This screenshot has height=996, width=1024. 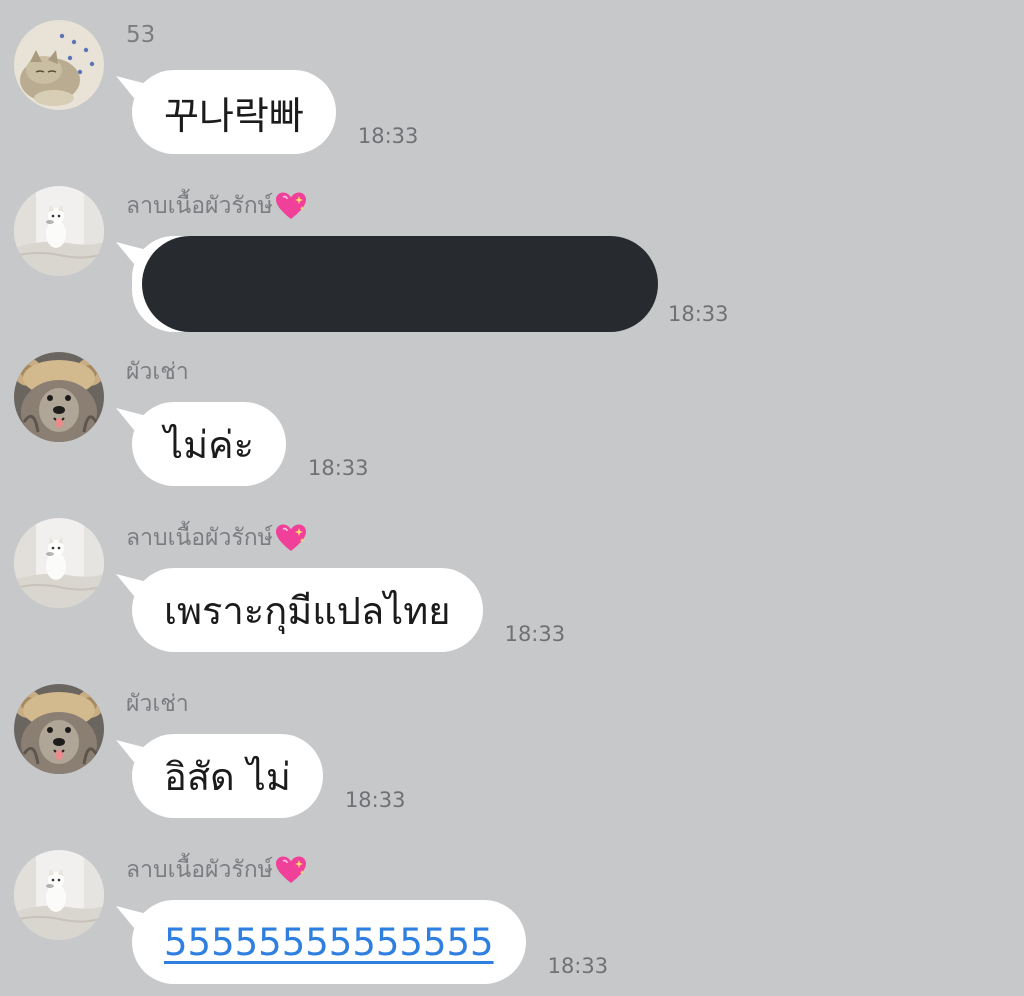 What do you see at coordinates (59, 65) in the screenshot?
I see `cat-lying-icon` at bounding box center [59, 65].